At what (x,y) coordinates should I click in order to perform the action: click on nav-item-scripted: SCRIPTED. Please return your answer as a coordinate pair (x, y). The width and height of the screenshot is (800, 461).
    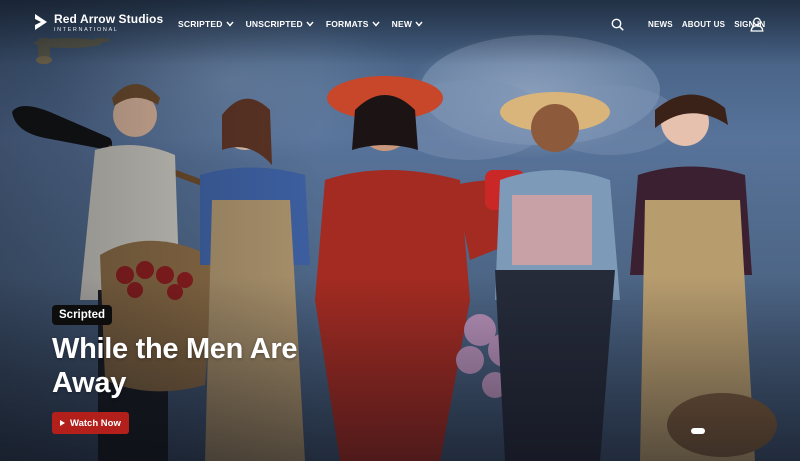
    Looking at the image, I should click on (206, 24).